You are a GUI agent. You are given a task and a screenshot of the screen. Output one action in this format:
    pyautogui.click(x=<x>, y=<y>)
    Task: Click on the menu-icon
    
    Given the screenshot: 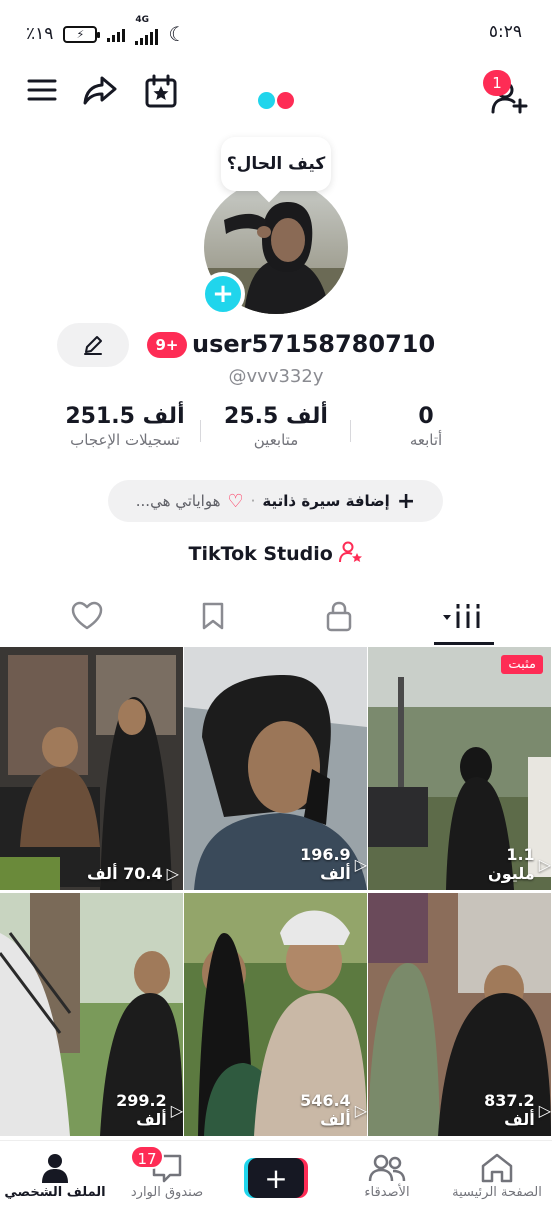 What is the action you would take?
    pyautogui.click(x=42, y=92)
    